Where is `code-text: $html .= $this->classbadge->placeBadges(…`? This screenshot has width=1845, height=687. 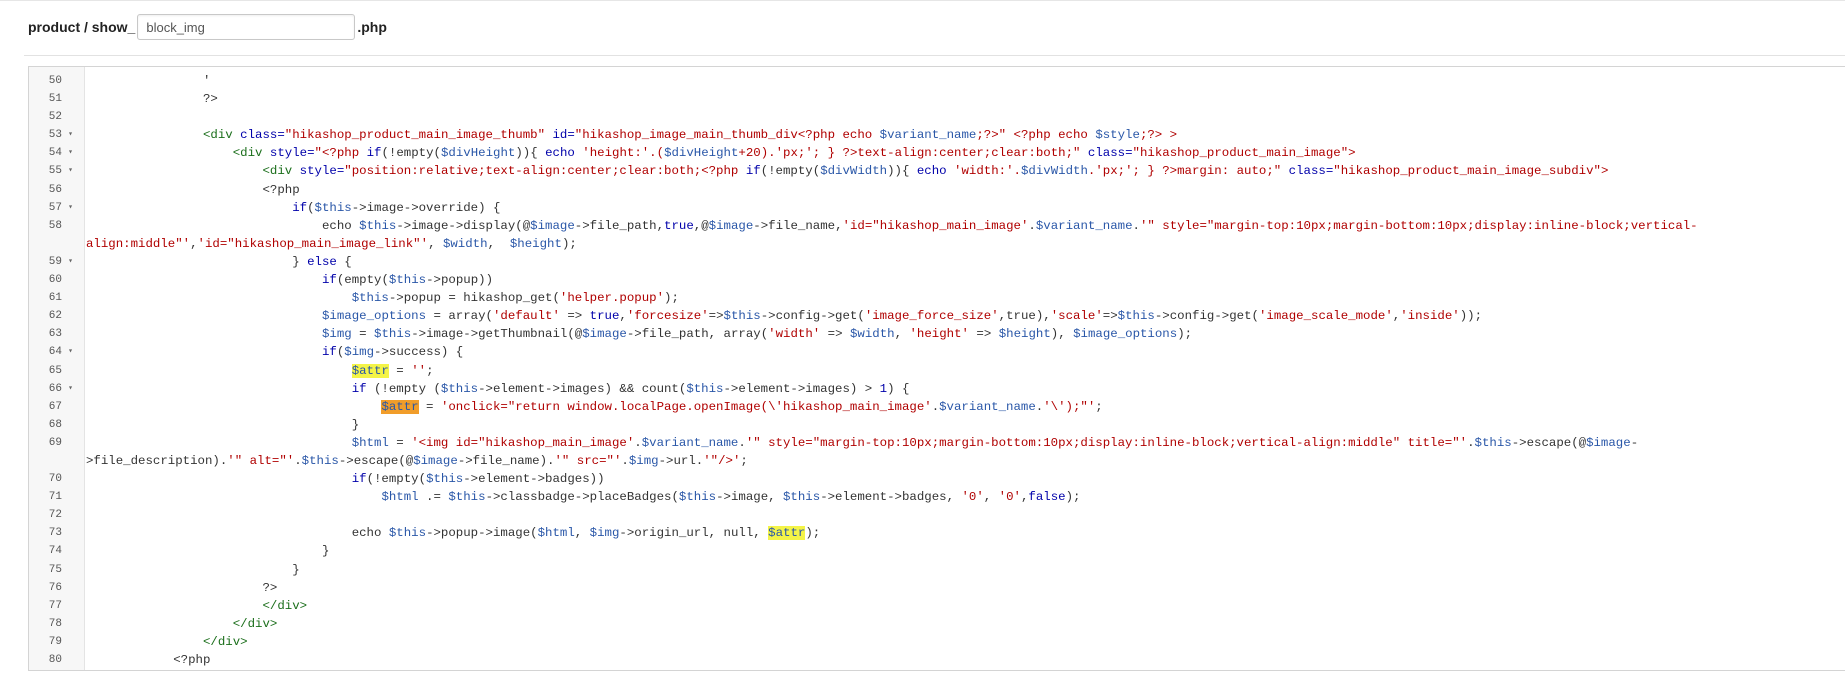
code-text: $html .= $this->classbadge->placeBadges(… is located at coordinates (731, 497).